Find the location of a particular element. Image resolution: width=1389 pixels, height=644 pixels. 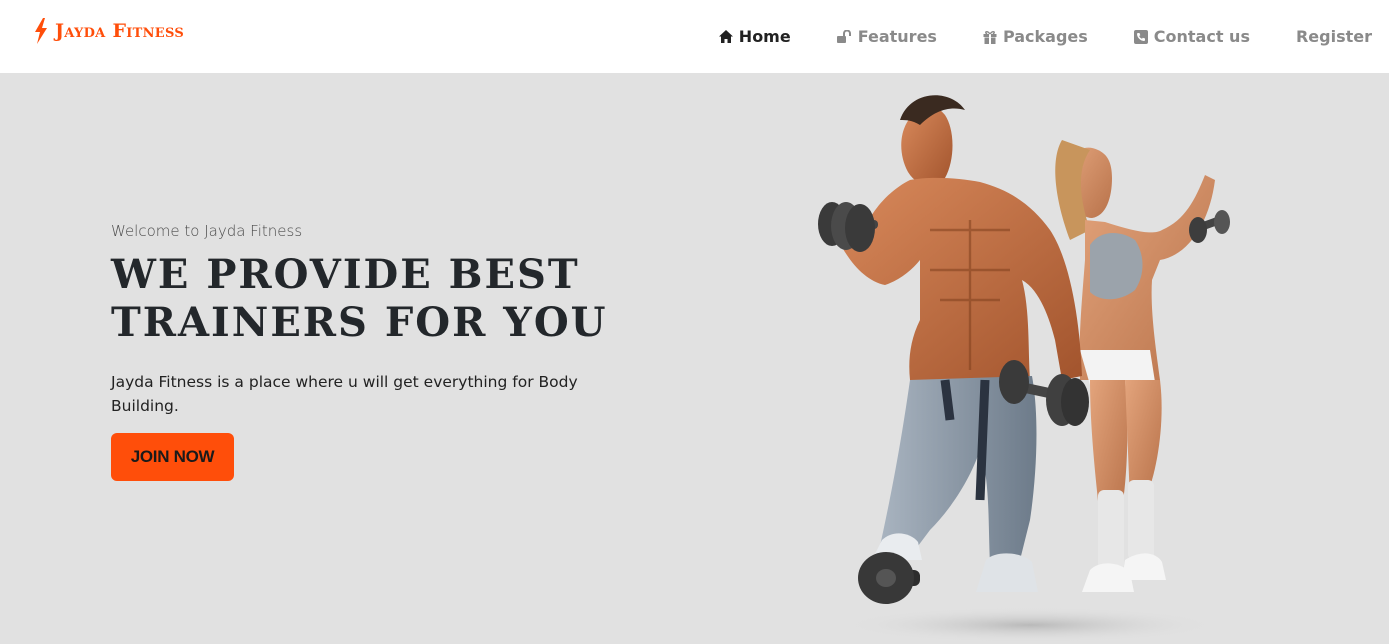

nav-label-packages: Packages is located at coordinates (1045, 36).